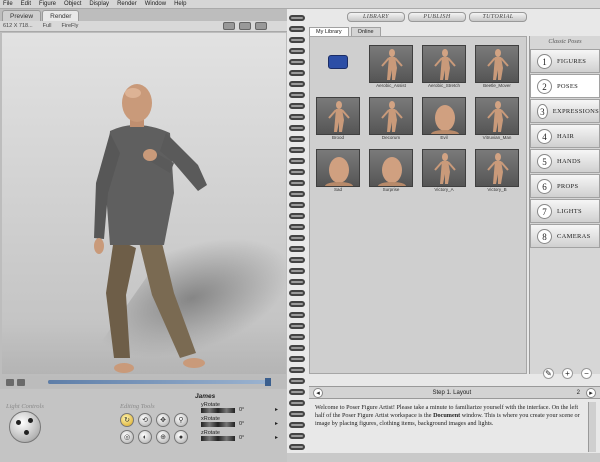 This screenshot has width=600, height=462. I want to click on menu-file: File, so click(8, 4).